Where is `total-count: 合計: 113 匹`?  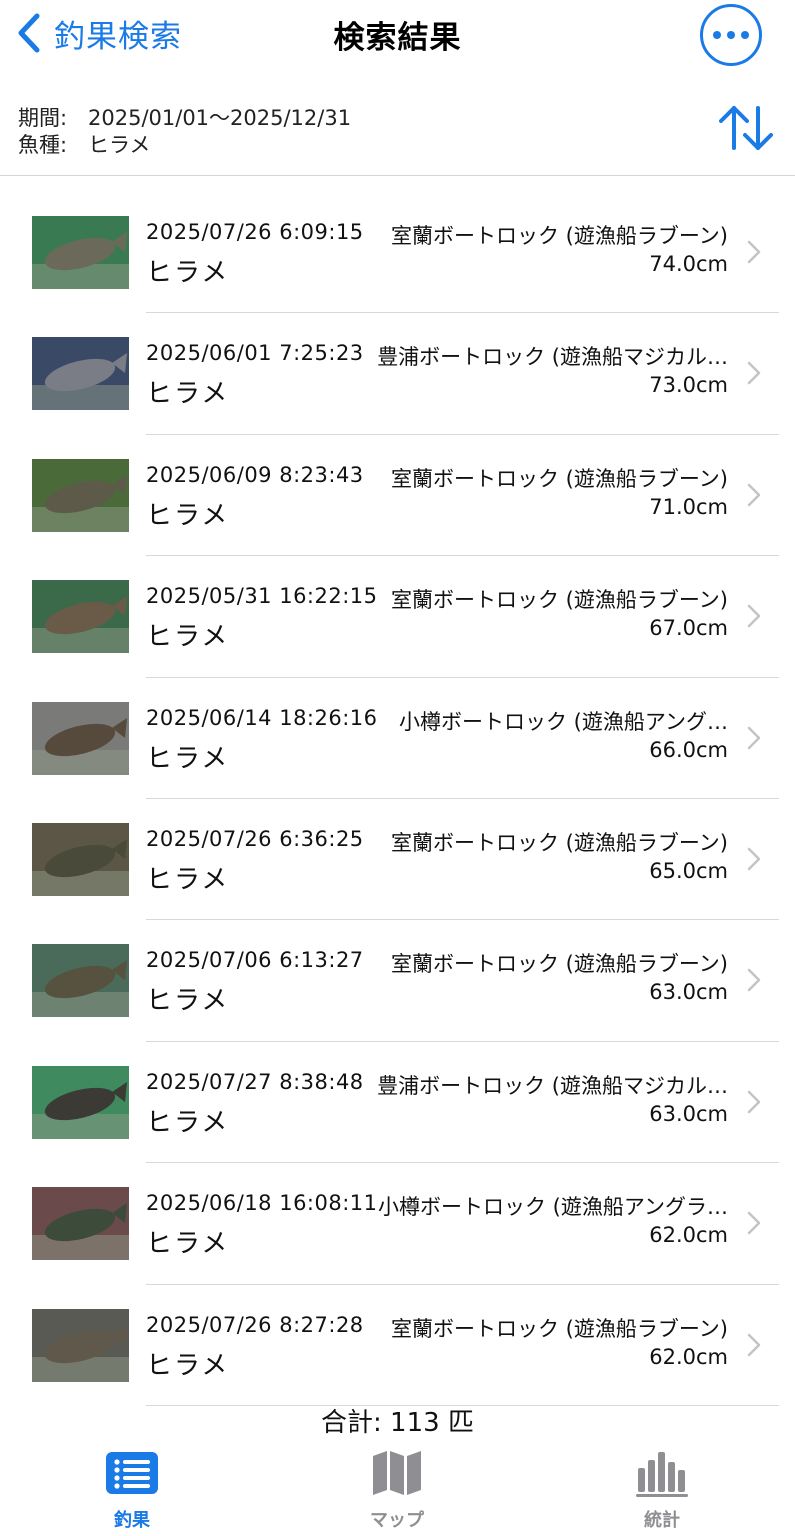
total-count: 合計: 113 匹 is located at coordinates (397, 1423).